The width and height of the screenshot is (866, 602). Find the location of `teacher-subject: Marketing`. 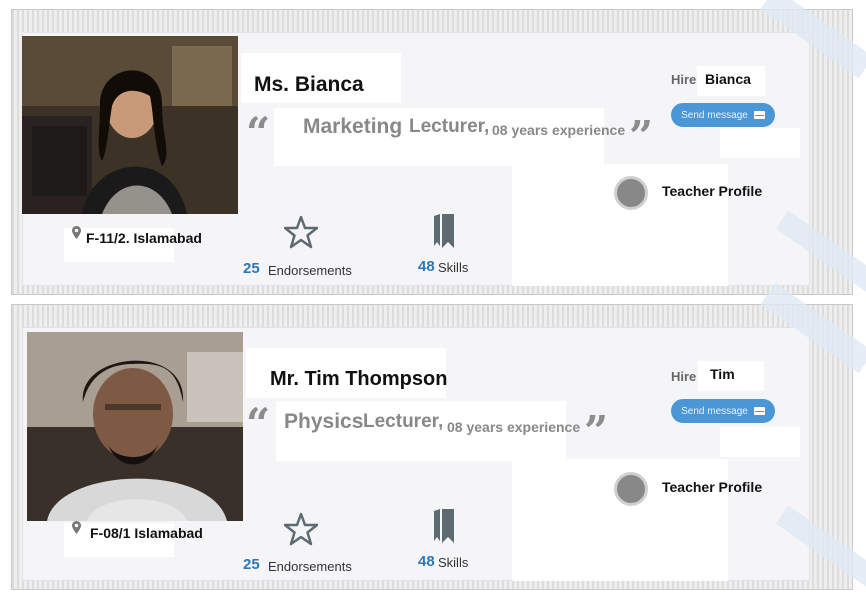

teacher-subject: Marketing is located at coordinates (353, 126).